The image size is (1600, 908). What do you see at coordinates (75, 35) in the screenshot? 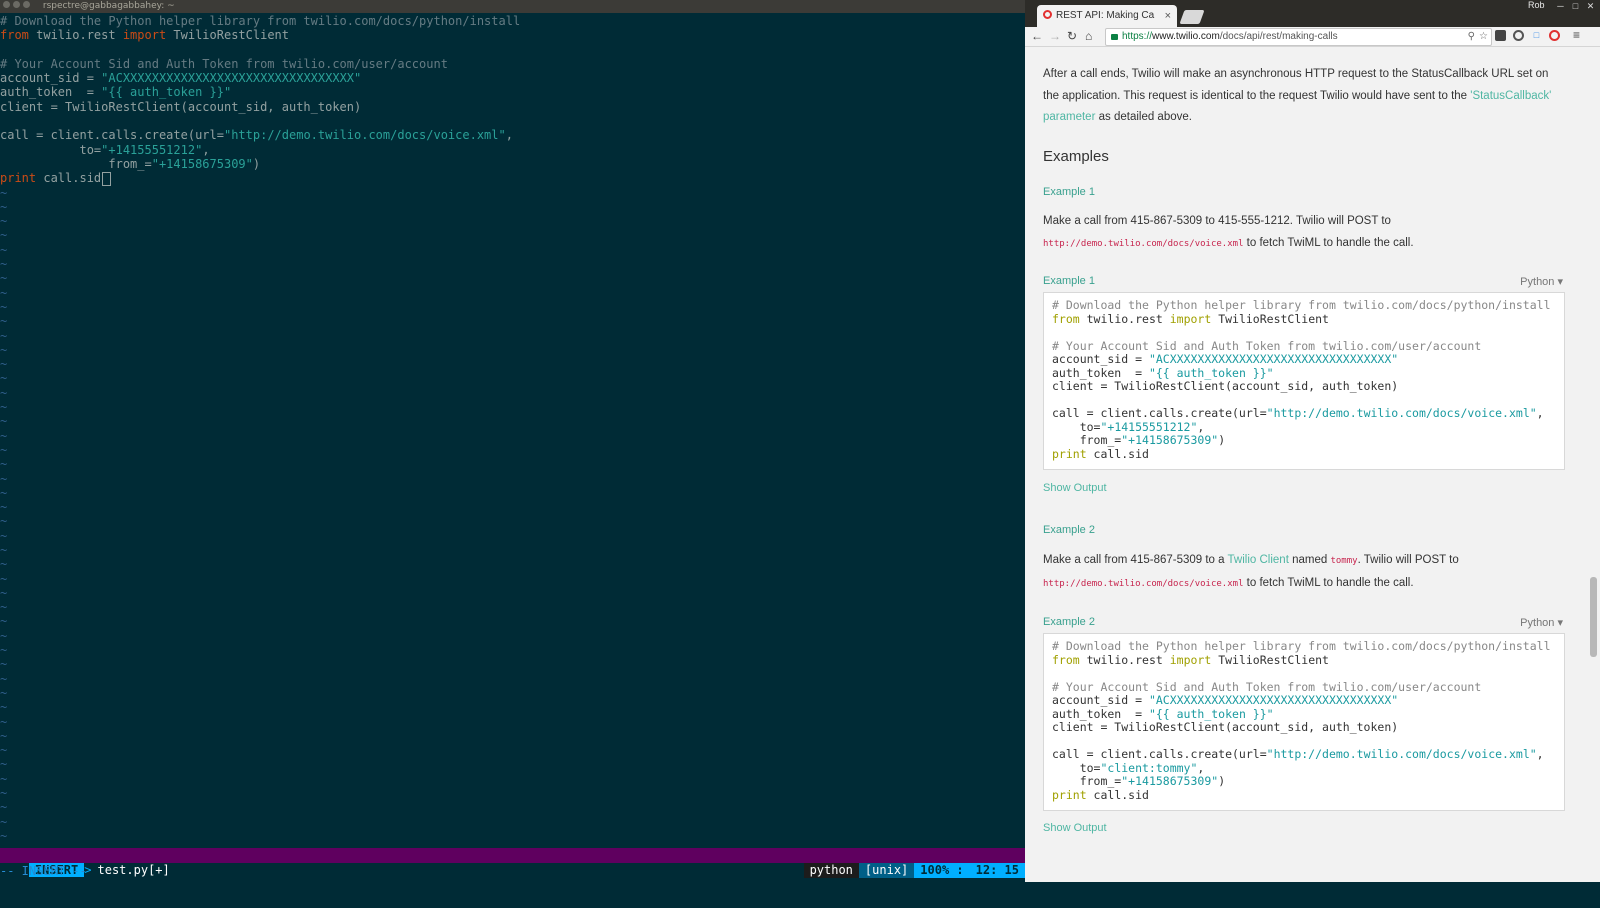
I see `code-token: twilio.rest` at bounding box center [75, 35].